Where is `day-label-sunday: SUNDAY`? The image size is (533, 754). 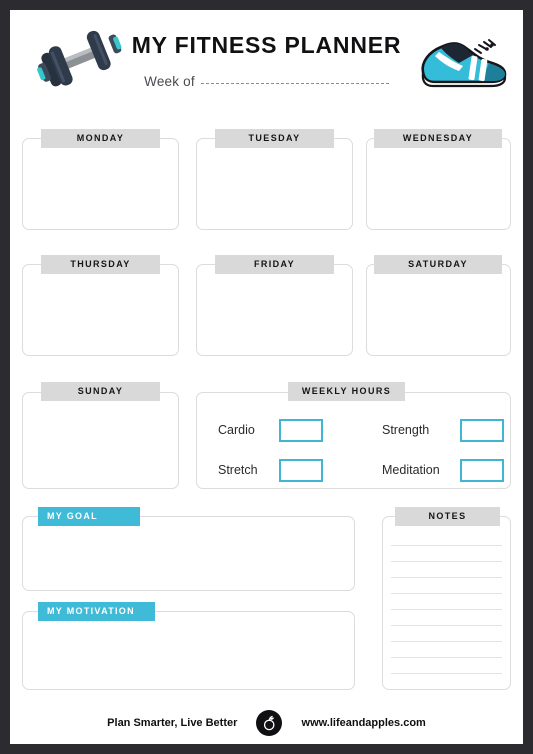
day-label-sunday: SUNDAY is located at coordinates (100, 391).